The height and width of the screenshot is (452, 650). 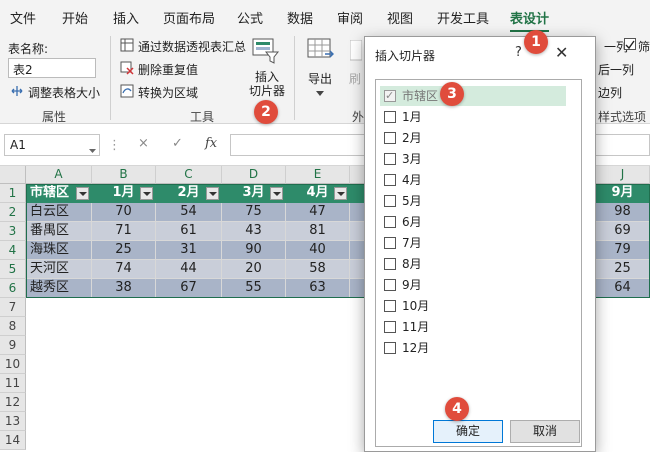 I want to click on cancel-icon: ×, so click(x=143, y=143).